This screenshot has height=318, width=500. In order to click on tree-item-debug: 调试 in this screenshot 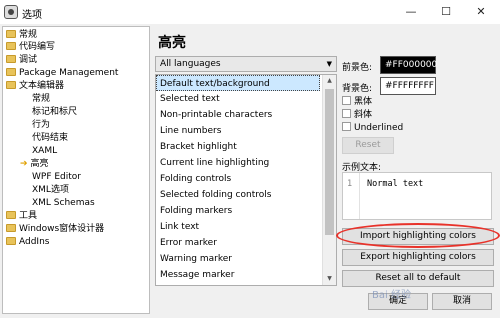, I will do `click(21, 60)`.